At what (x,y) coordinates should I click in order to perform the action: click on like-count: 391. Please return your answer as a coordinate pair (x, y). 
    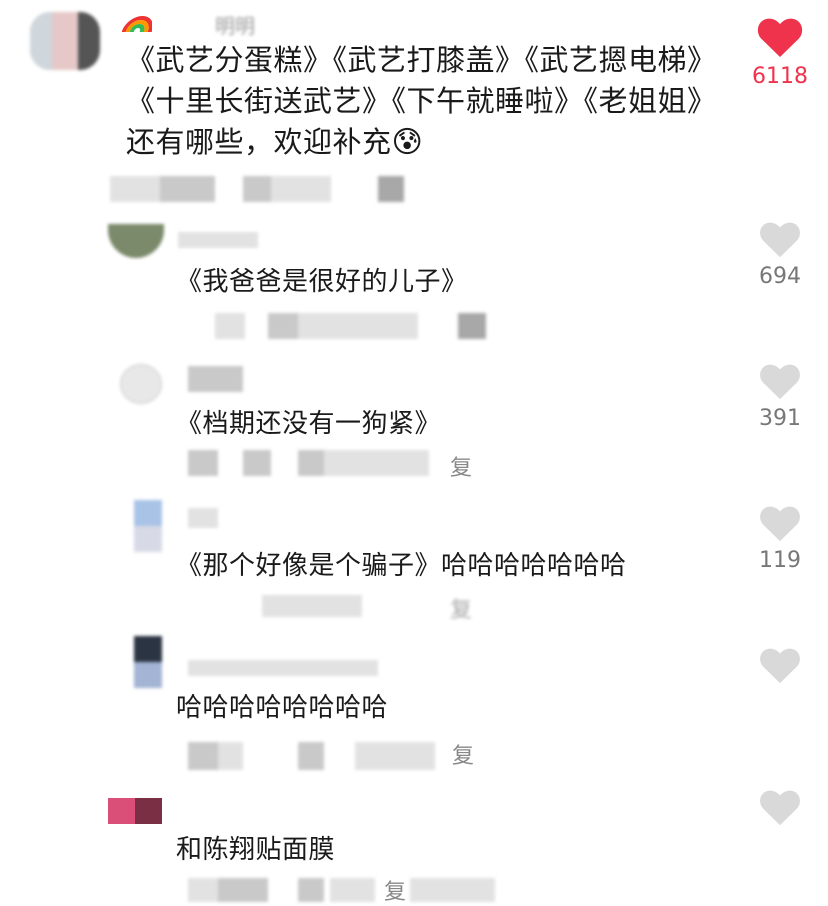
    Looking at the image, I should click on (780, 418).